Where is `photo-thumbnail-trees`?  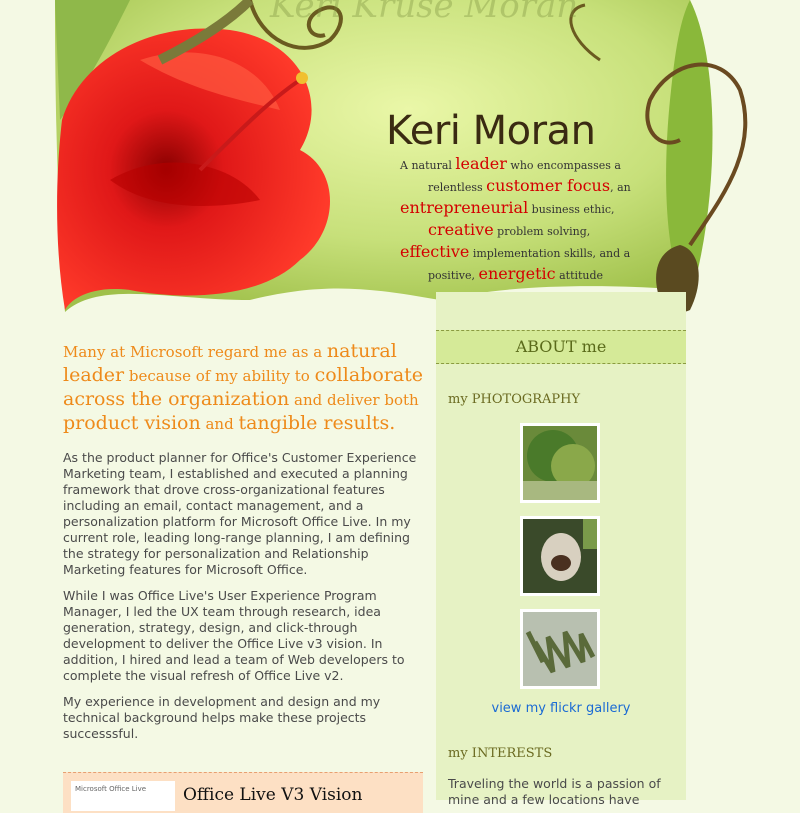
photo-thumbnail-trees is located at coordinates (560, 463).